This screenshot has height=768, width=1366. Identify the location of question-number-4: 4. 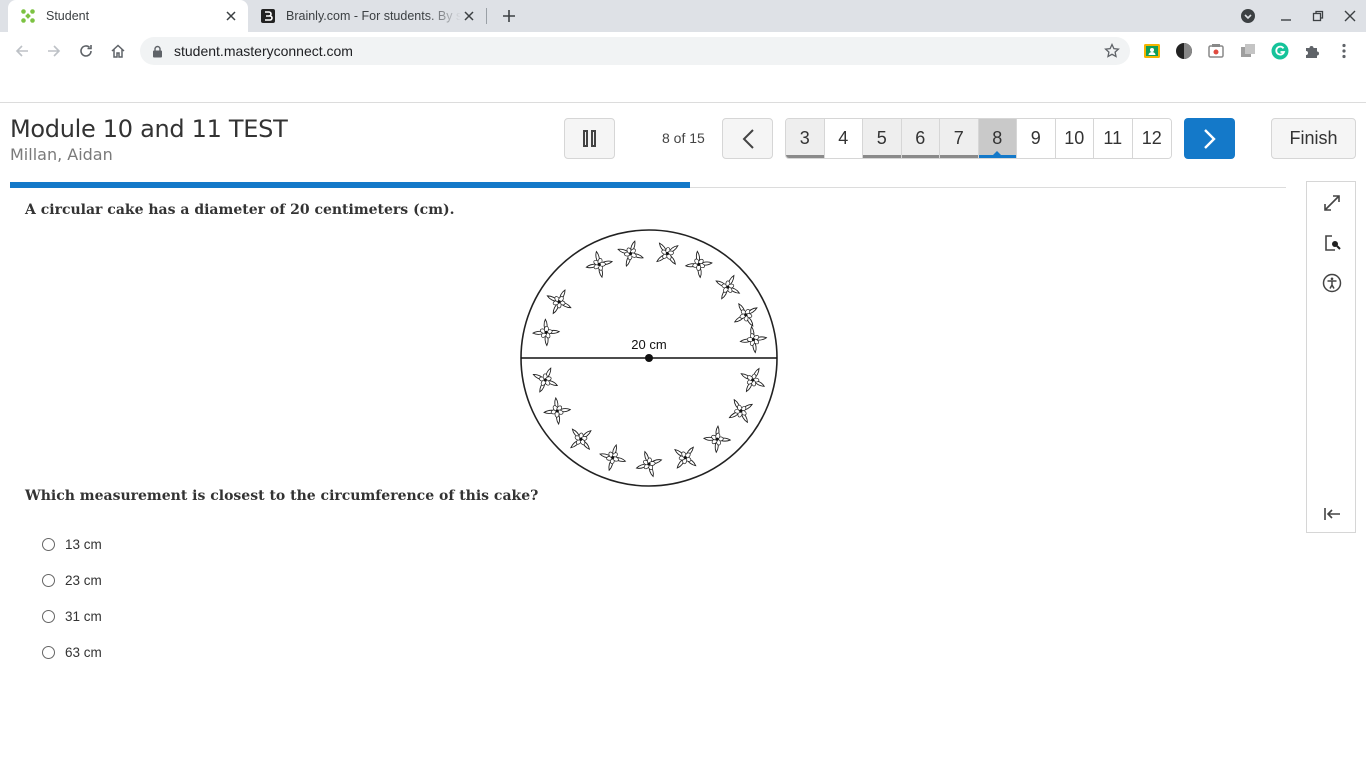
(843, 138).